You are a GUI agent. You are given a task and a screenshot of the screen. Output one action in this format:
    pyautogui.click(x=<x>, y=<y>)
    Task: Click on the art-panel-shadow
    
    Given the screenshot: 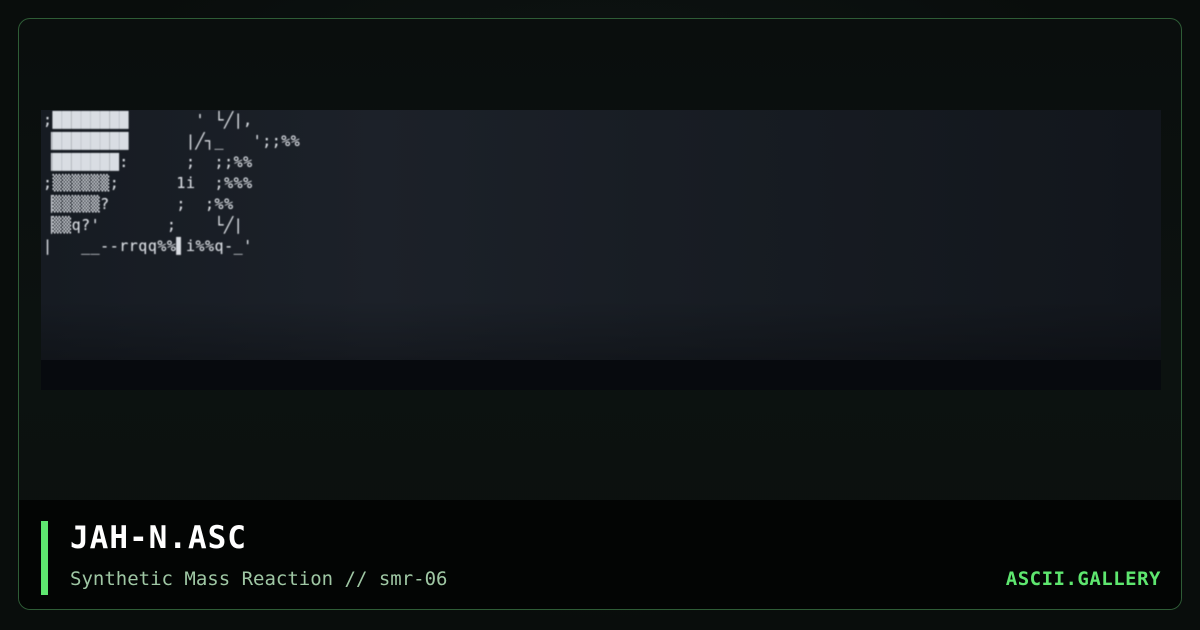 What is the action you would take?
    pyautogui.click(x=601, y=375)
    